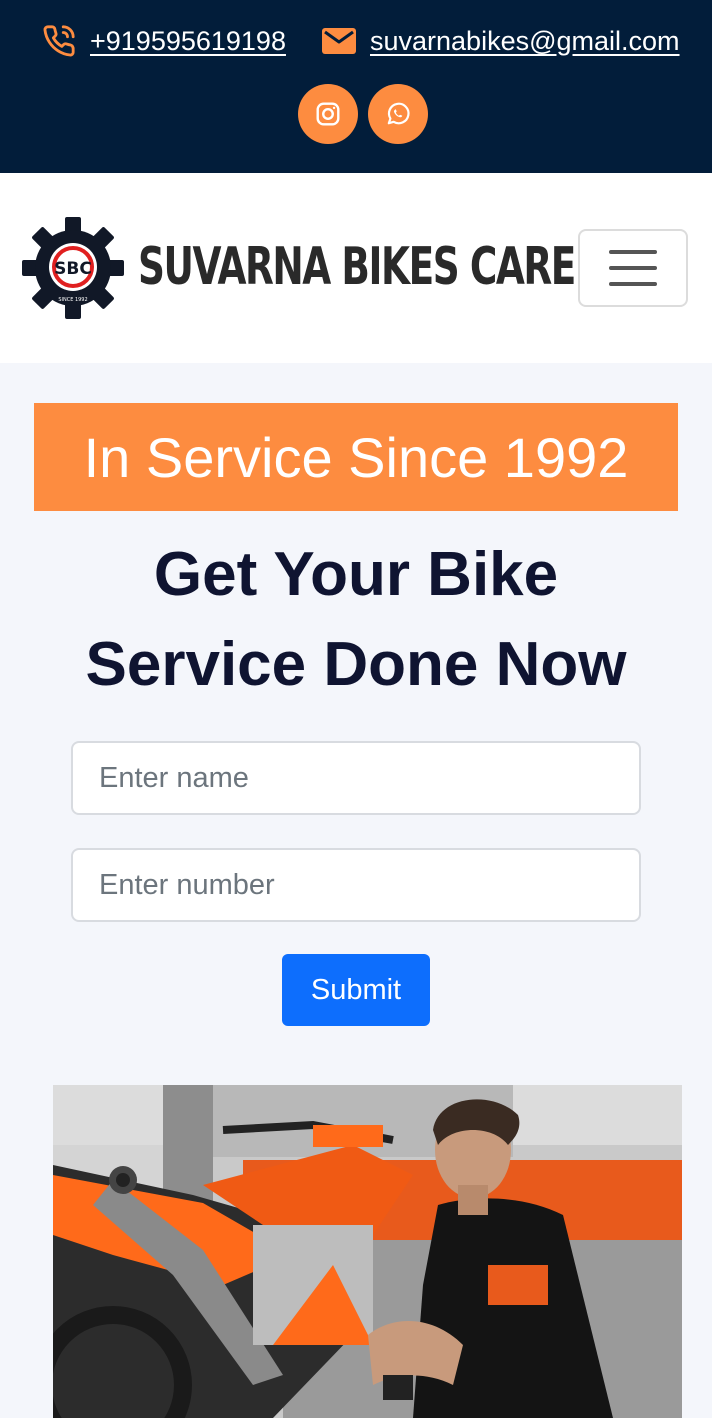  I want to click on submit-button: Submit, so click(356, 990).